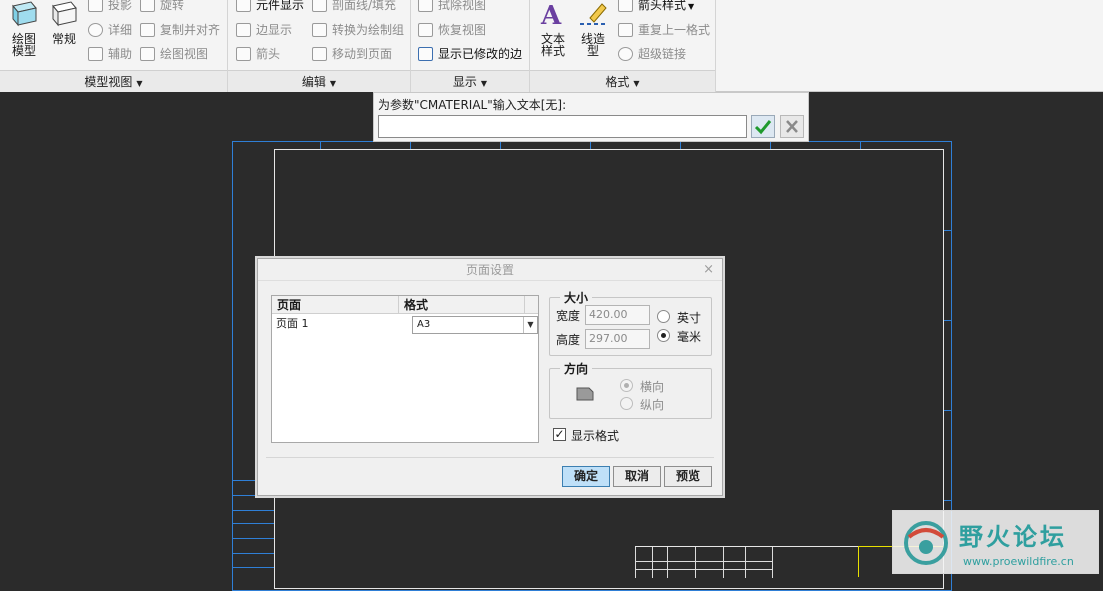  Describe the element at coordinates (552, 45) in the screenshot. I see `text-style-label: 文本 样式` at that location.